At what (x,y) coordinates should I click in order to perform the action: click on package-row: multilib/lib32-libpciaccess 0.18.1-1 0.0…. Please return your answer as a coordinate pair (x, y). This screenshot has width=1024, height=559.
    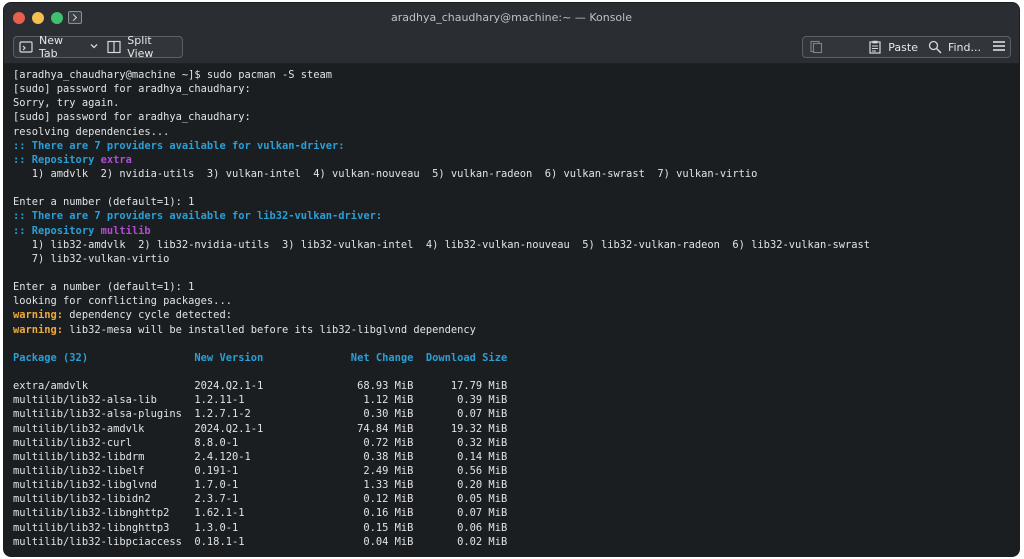
    Looking at the image, I should click on (260, 541).